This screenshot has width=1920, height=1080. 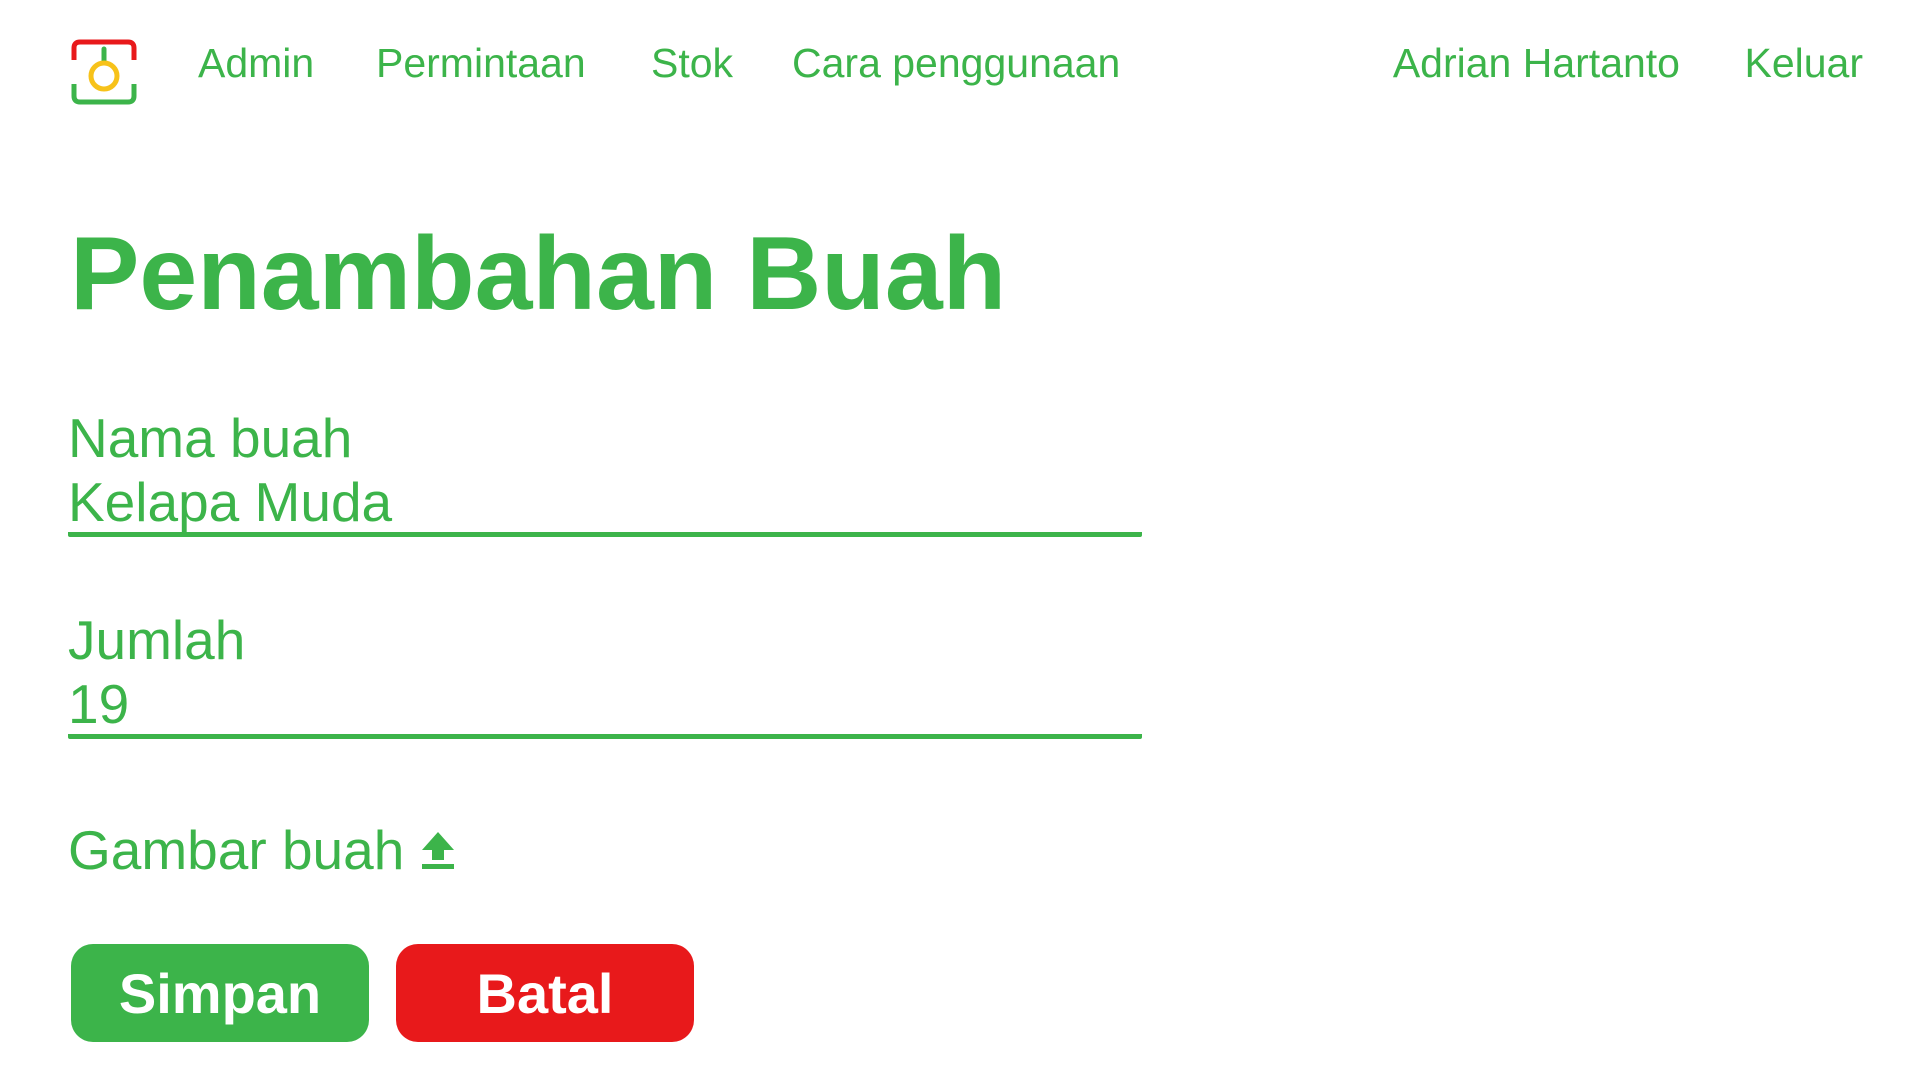 What do you see at coordinates (236, 850) in the screenshot?
I see `fruit-image-label: Gambar buah` at bounding box center [236, 850].